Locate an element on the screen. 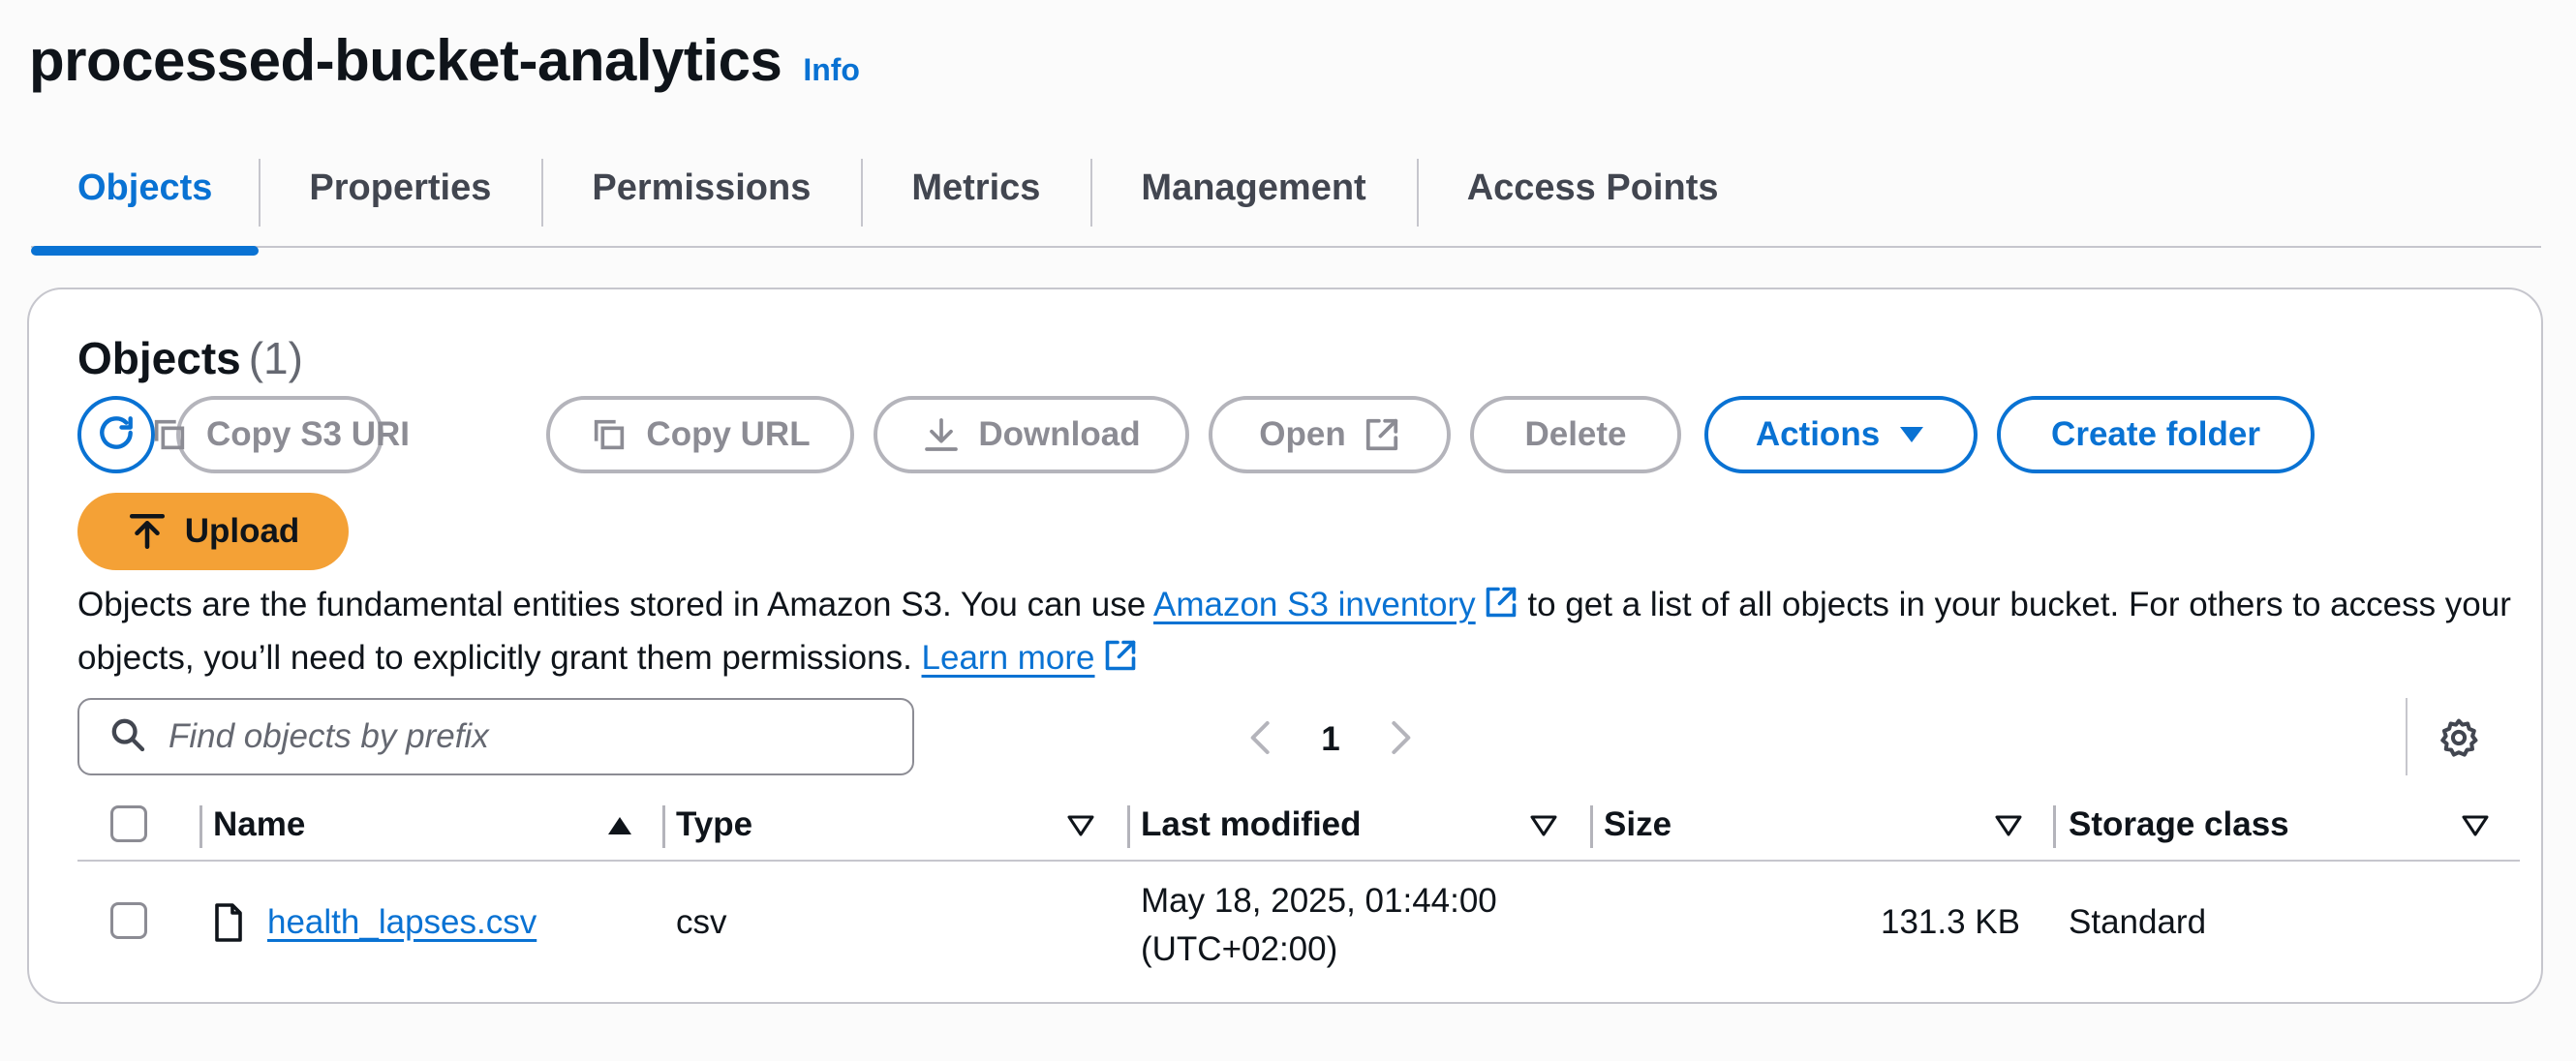 Image resolution: width=2576 pixels, height=1061 pixels. last-modified-timezone: (UTC+02:00) is located at coordinates (1239, 949).